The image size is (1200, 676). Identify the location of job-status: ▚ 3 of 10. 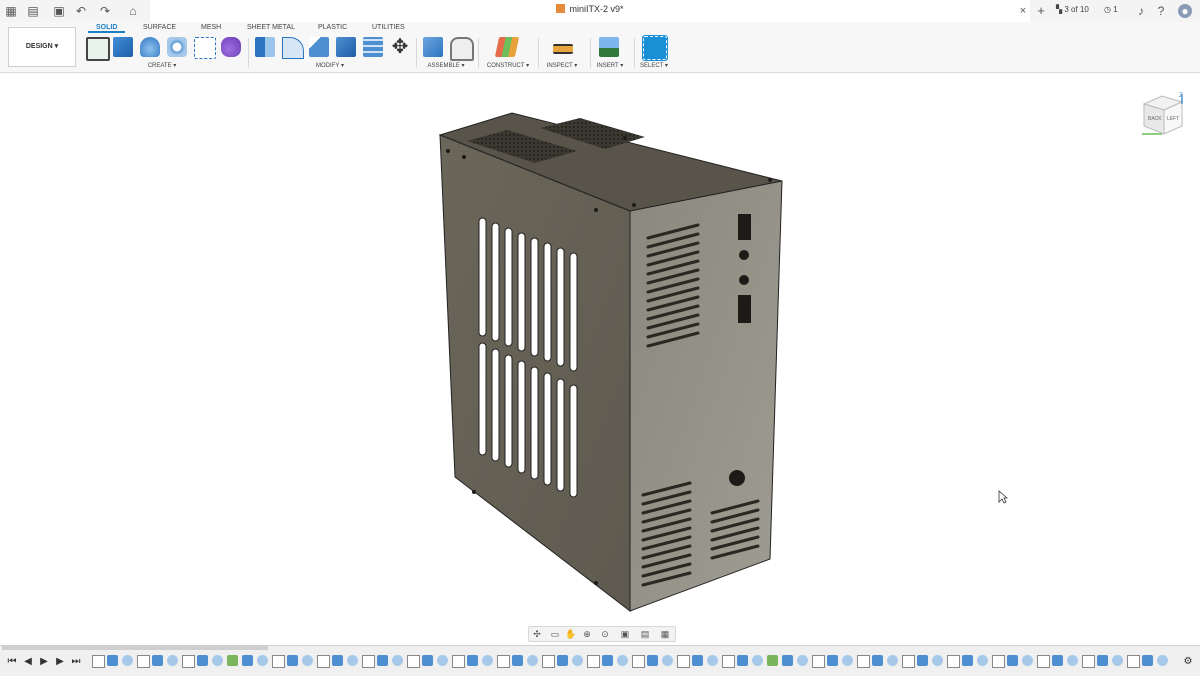
(1072, 9).